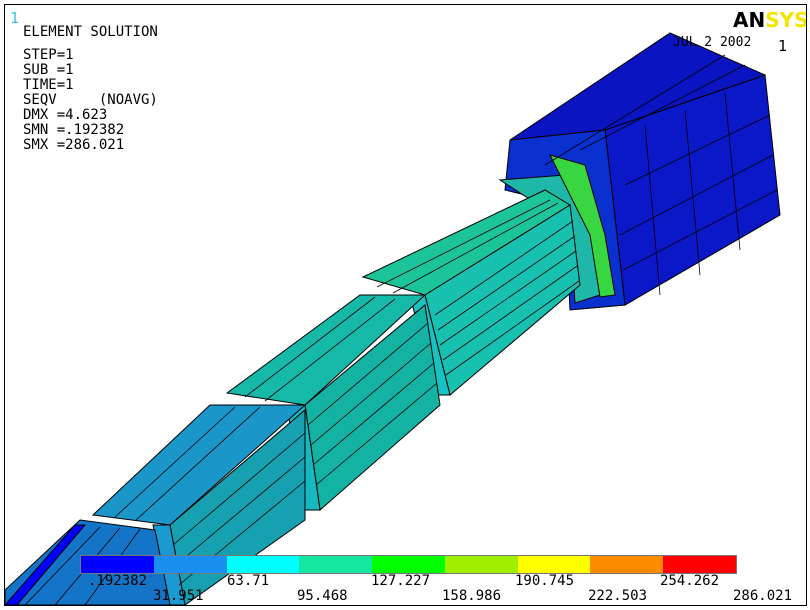  What do you see at coordinates (74, 130) in the screenshot?
I see `smn-line: SMN =.192382` at bounding box center [74, 130].